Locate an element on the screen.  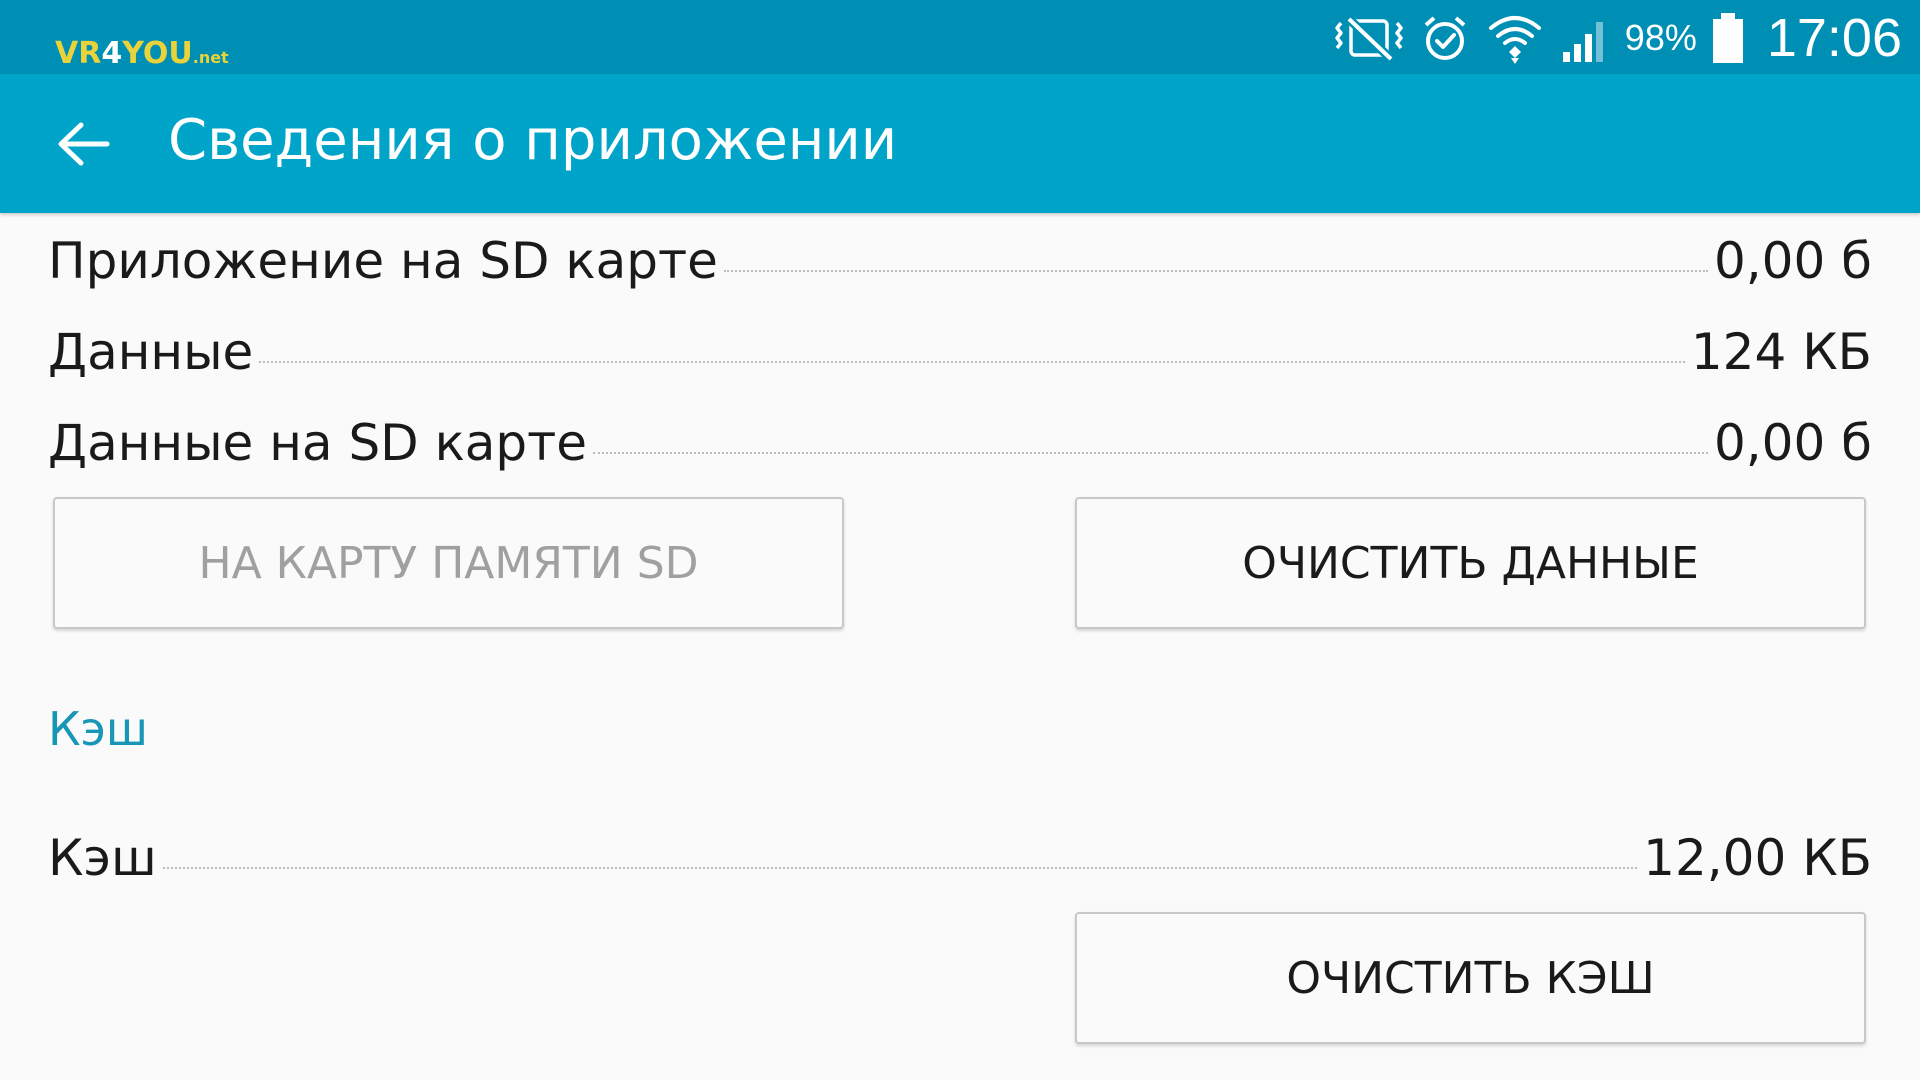
alarm-icon is located at coordinates (1445, 38).